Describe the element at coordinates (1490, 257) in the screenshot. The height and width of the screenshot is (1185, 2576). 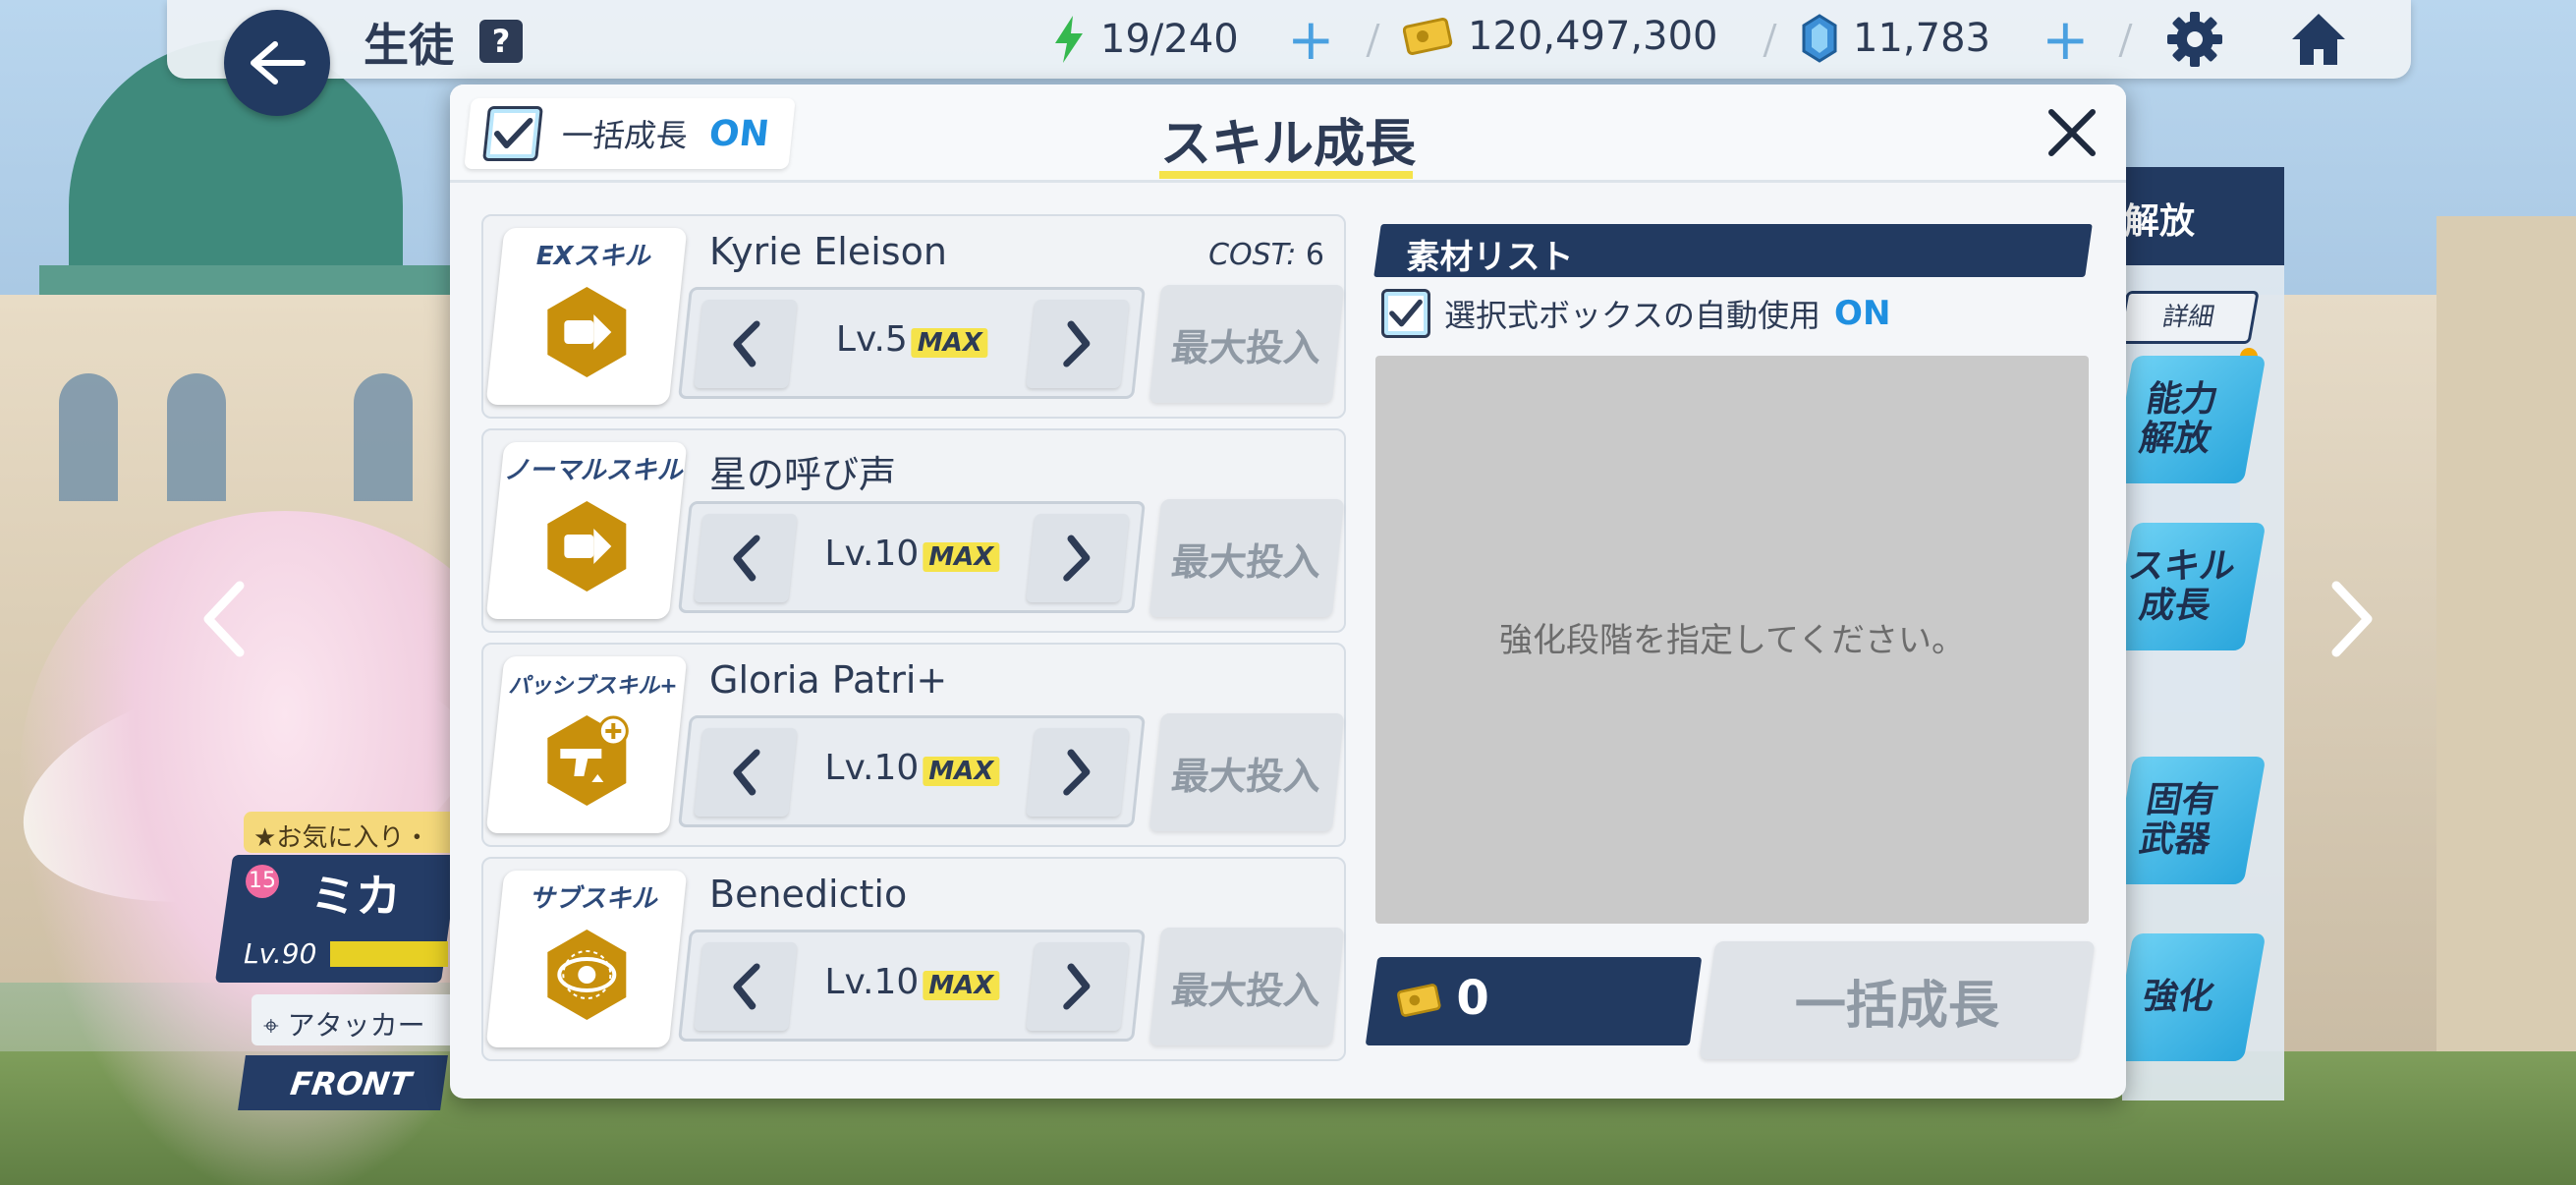
I see `material-list-title: 素材リスト` at that location.